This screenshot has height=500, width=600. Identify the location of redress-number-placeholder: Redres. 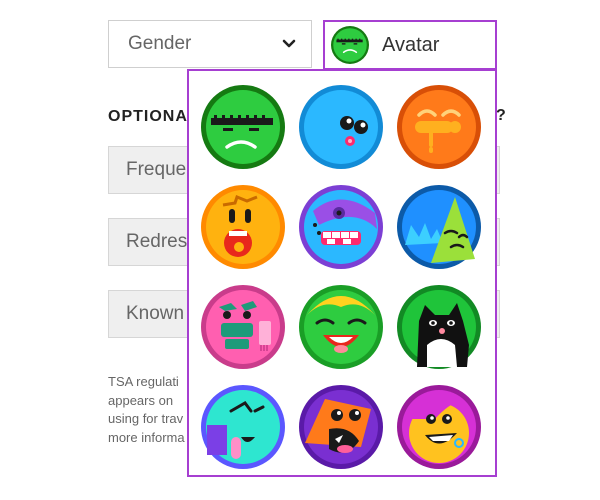
(157, 241).